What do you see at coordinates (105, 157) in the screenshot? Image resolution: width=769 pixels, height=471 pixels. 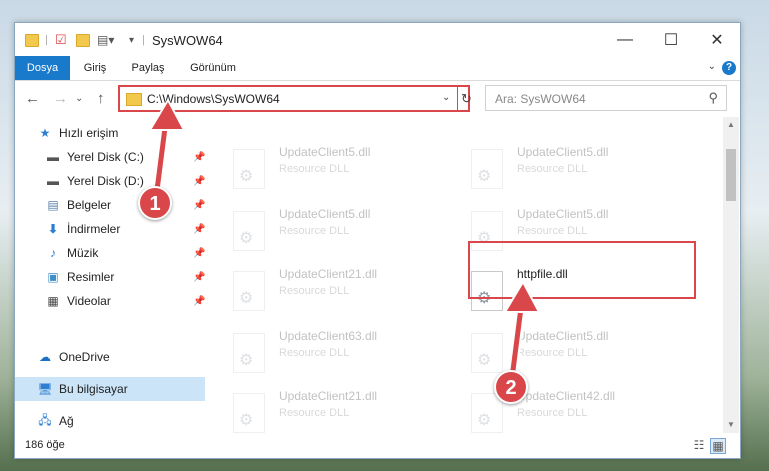 I see `sidebar-item-label: Yerel Disk (C:)` at bounding box center [105, 157].